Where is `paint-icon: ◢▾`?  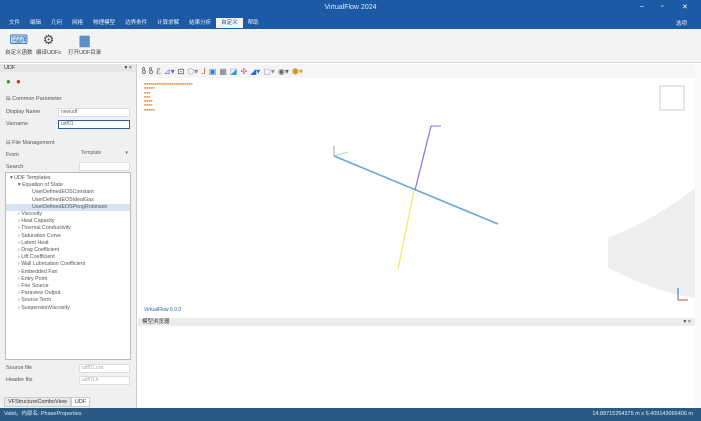
paint-icon: ◢▾ is located at coordinates (255, 71).